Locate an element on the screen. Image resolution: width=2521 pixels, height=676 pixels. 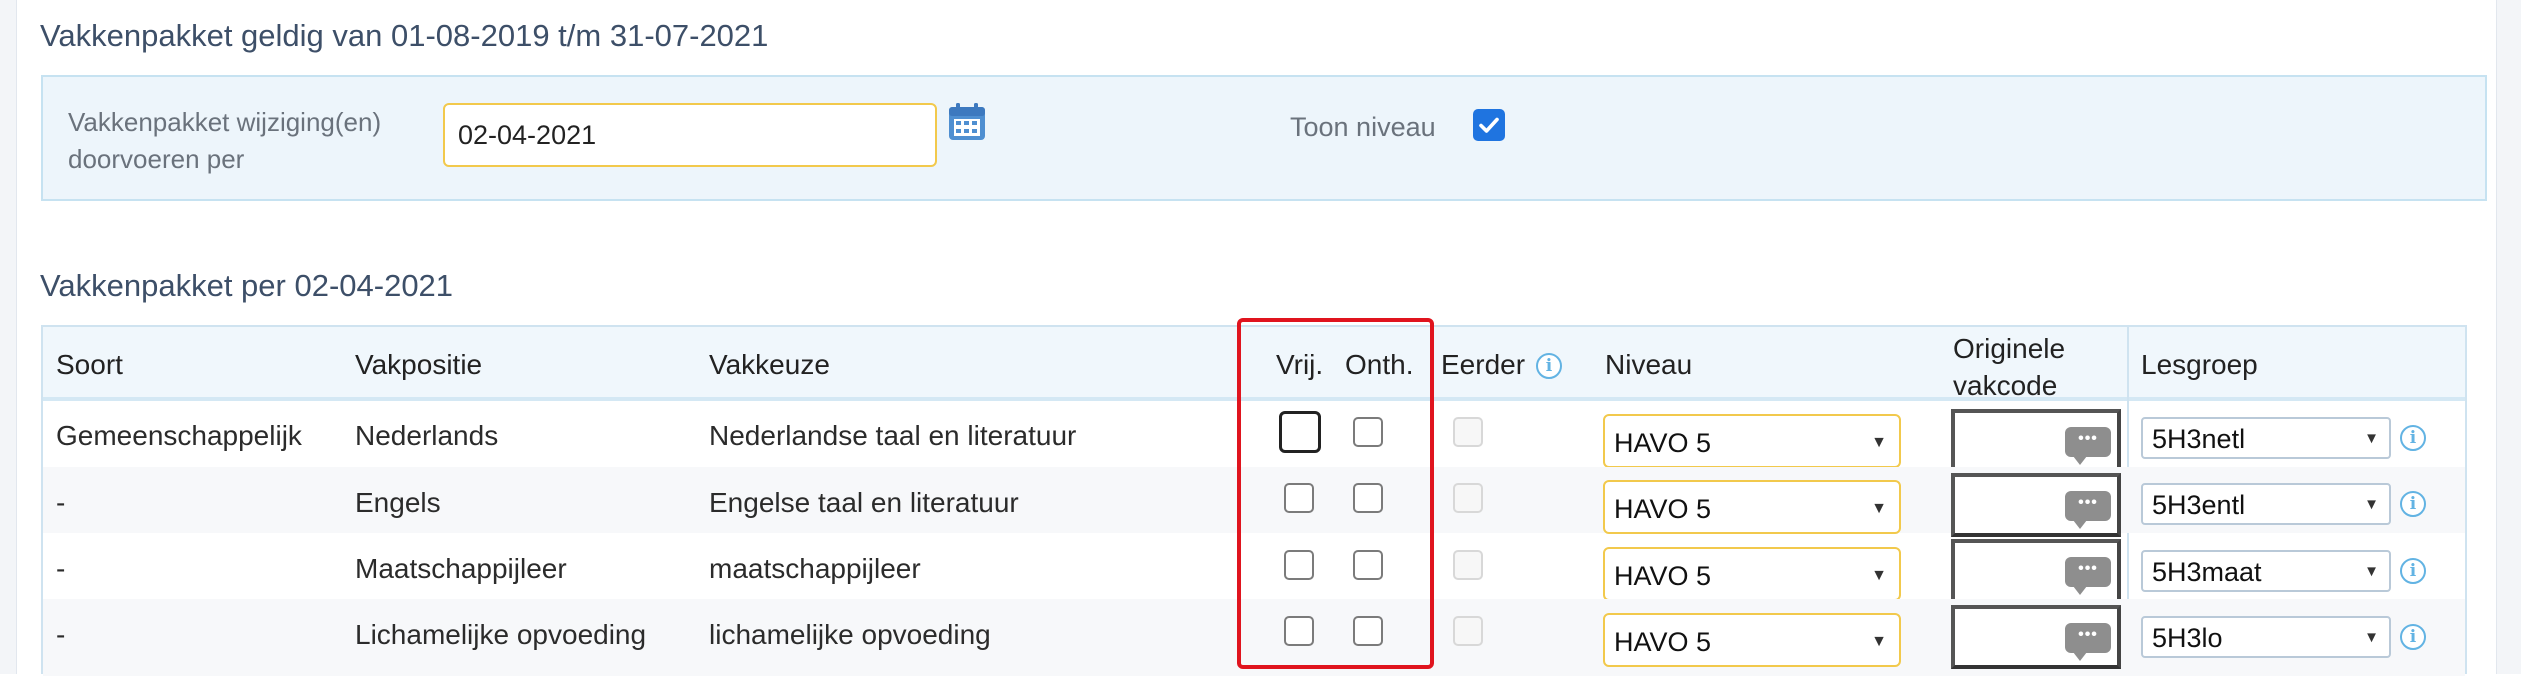
lesgroep-value: 5H3maat is located at coordinates (2207, 572).